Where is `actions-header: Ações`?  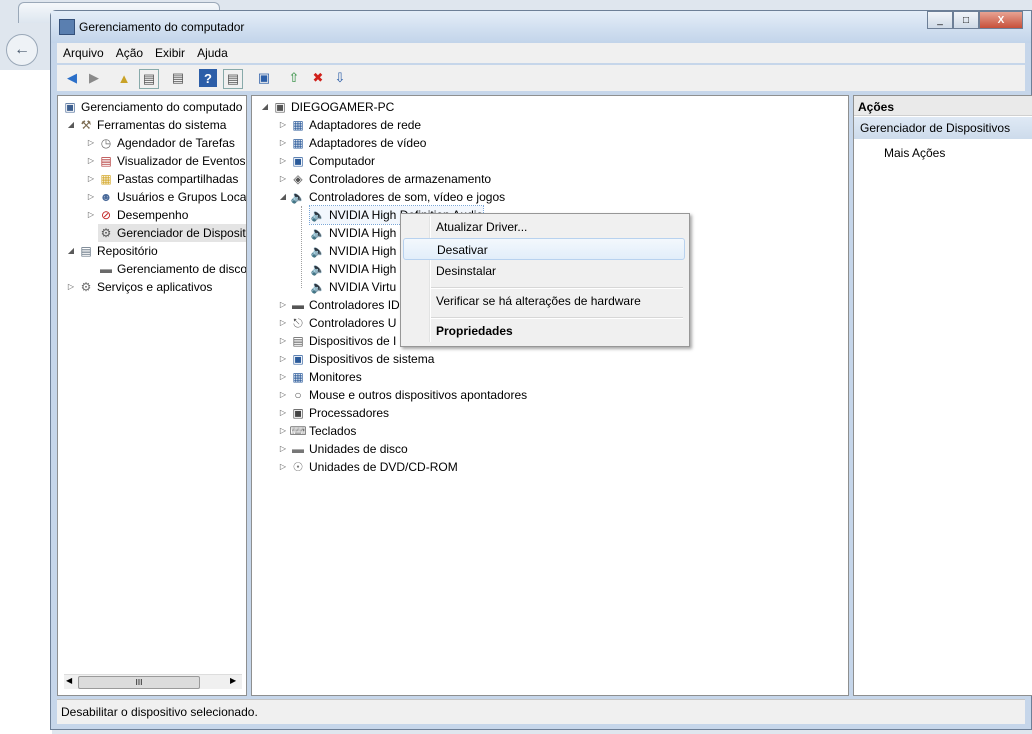
actions-header: Ações is located at coordinates (943, 106).